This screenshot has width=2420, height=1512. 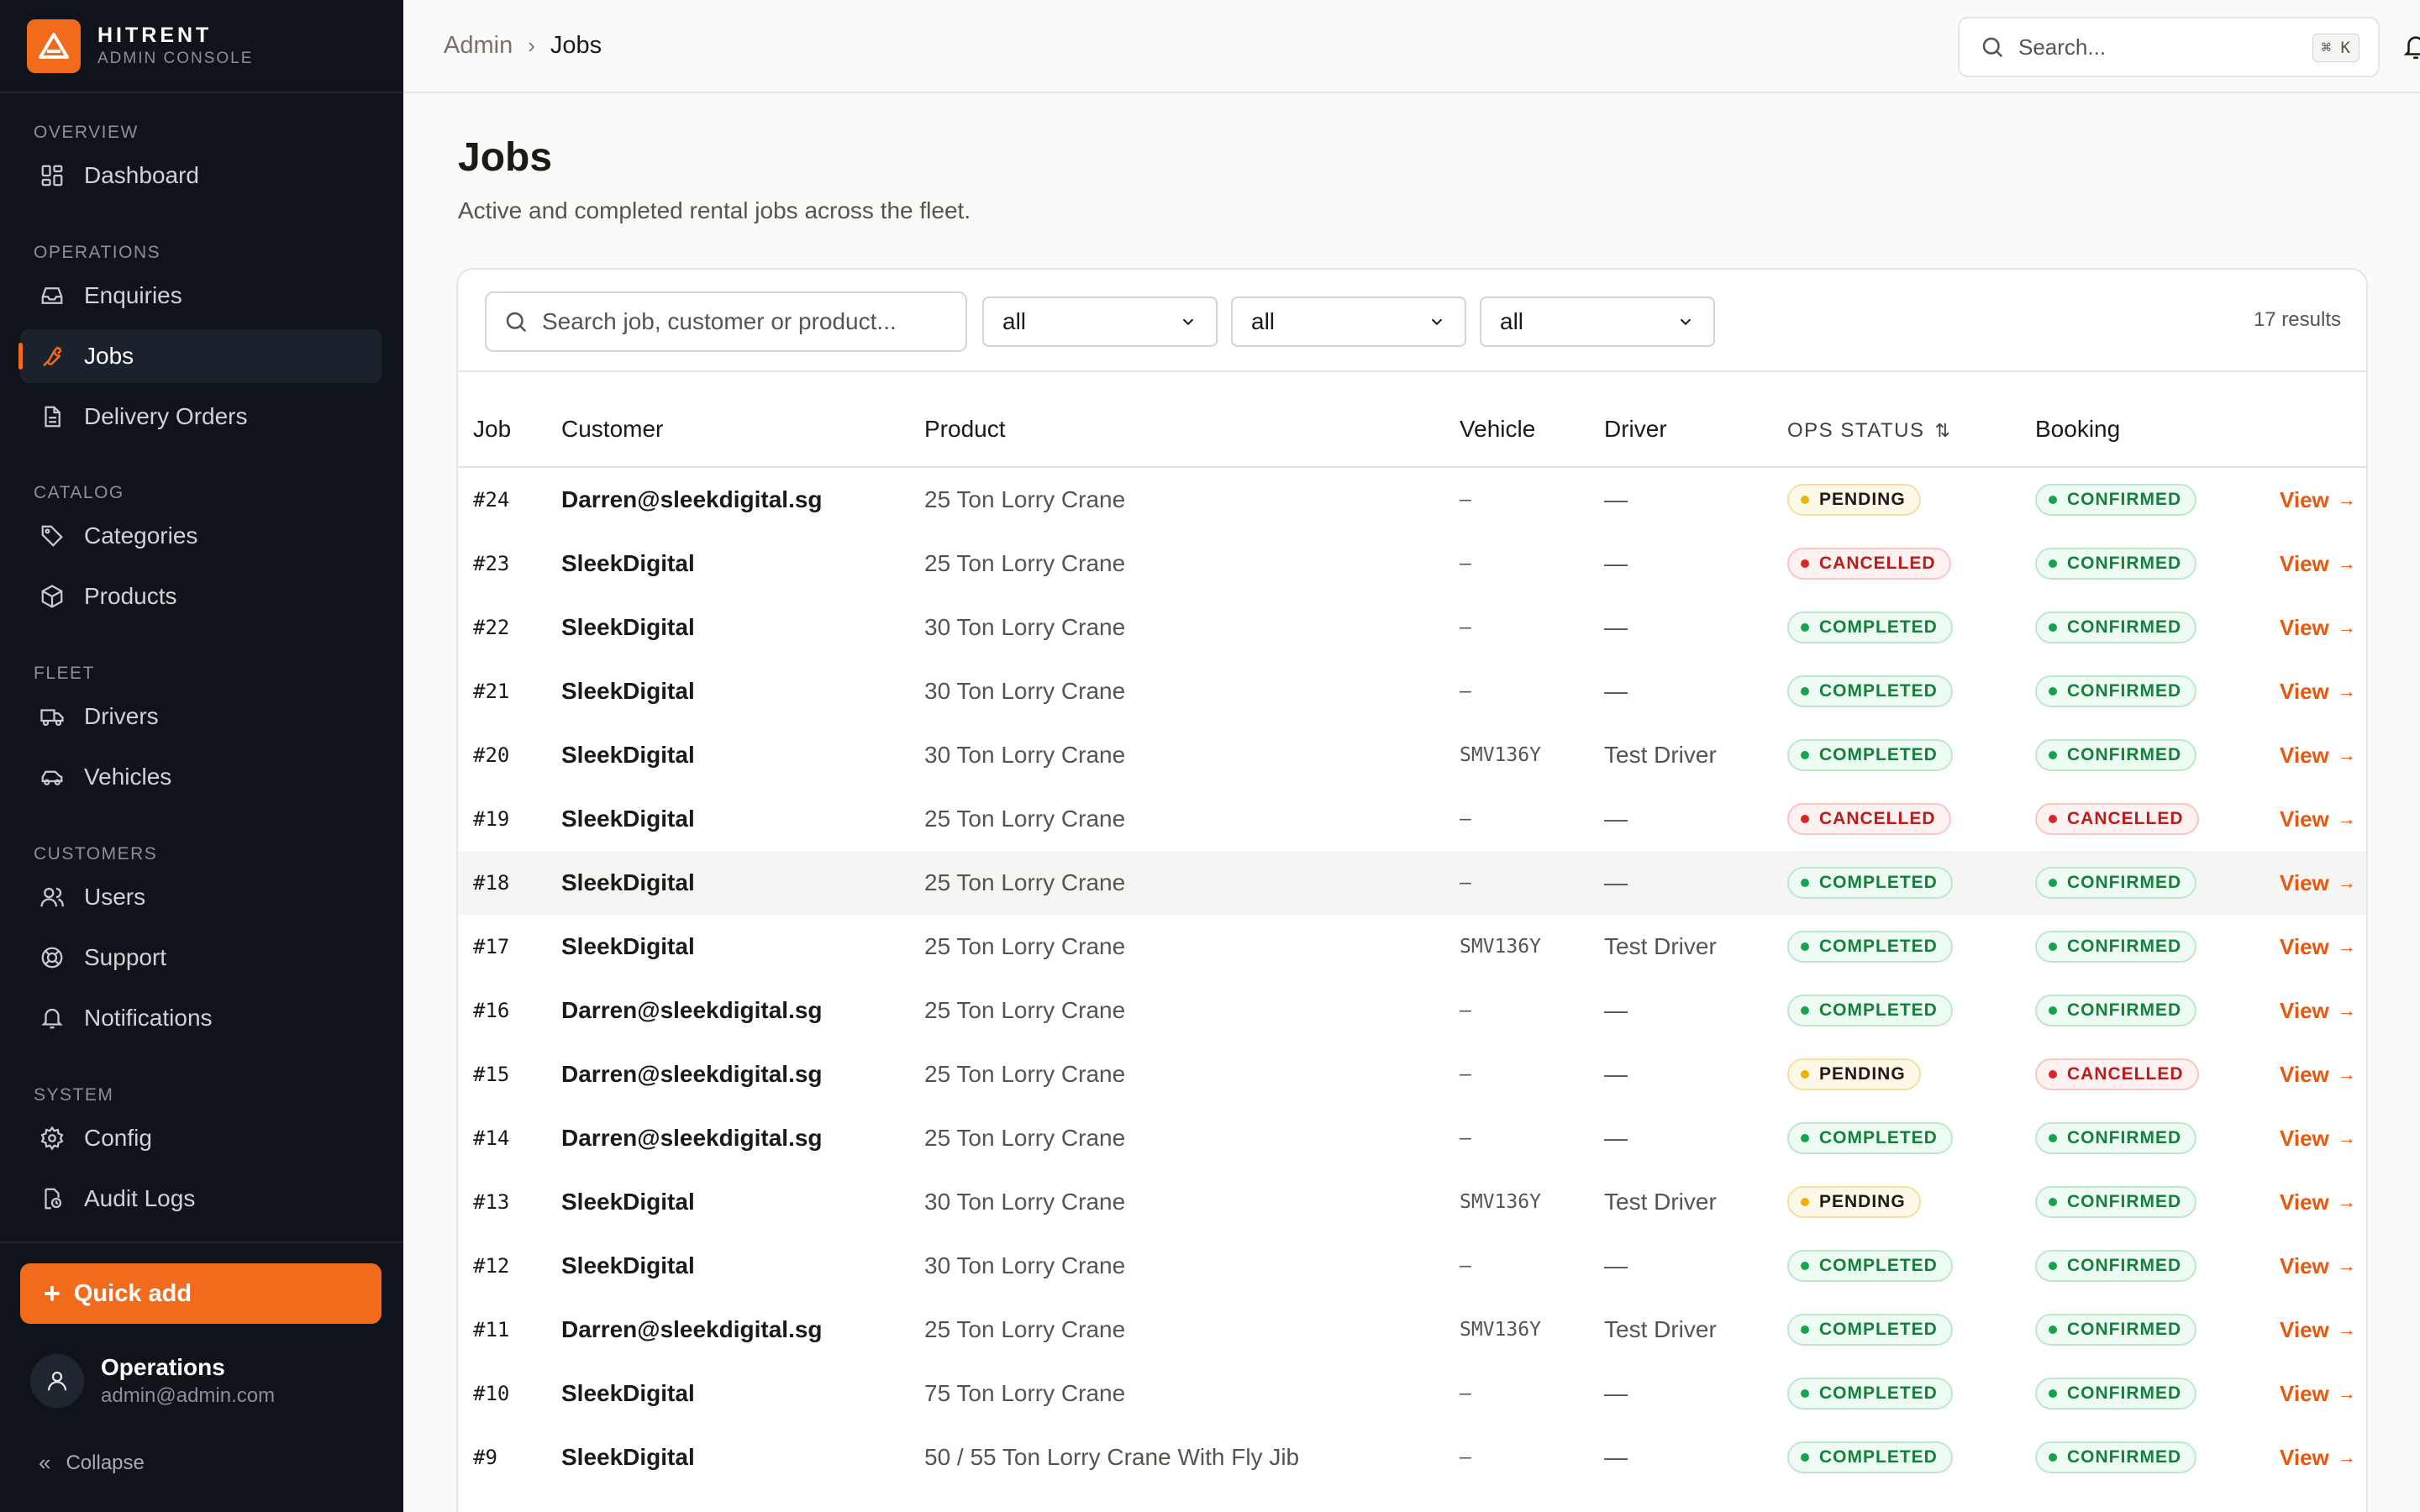 What do you see at coordinates (200, 1199) in the screenshot?
I see `sidebar-item-audit-logs: Audit Logs` at bounding box center [200, 1199].